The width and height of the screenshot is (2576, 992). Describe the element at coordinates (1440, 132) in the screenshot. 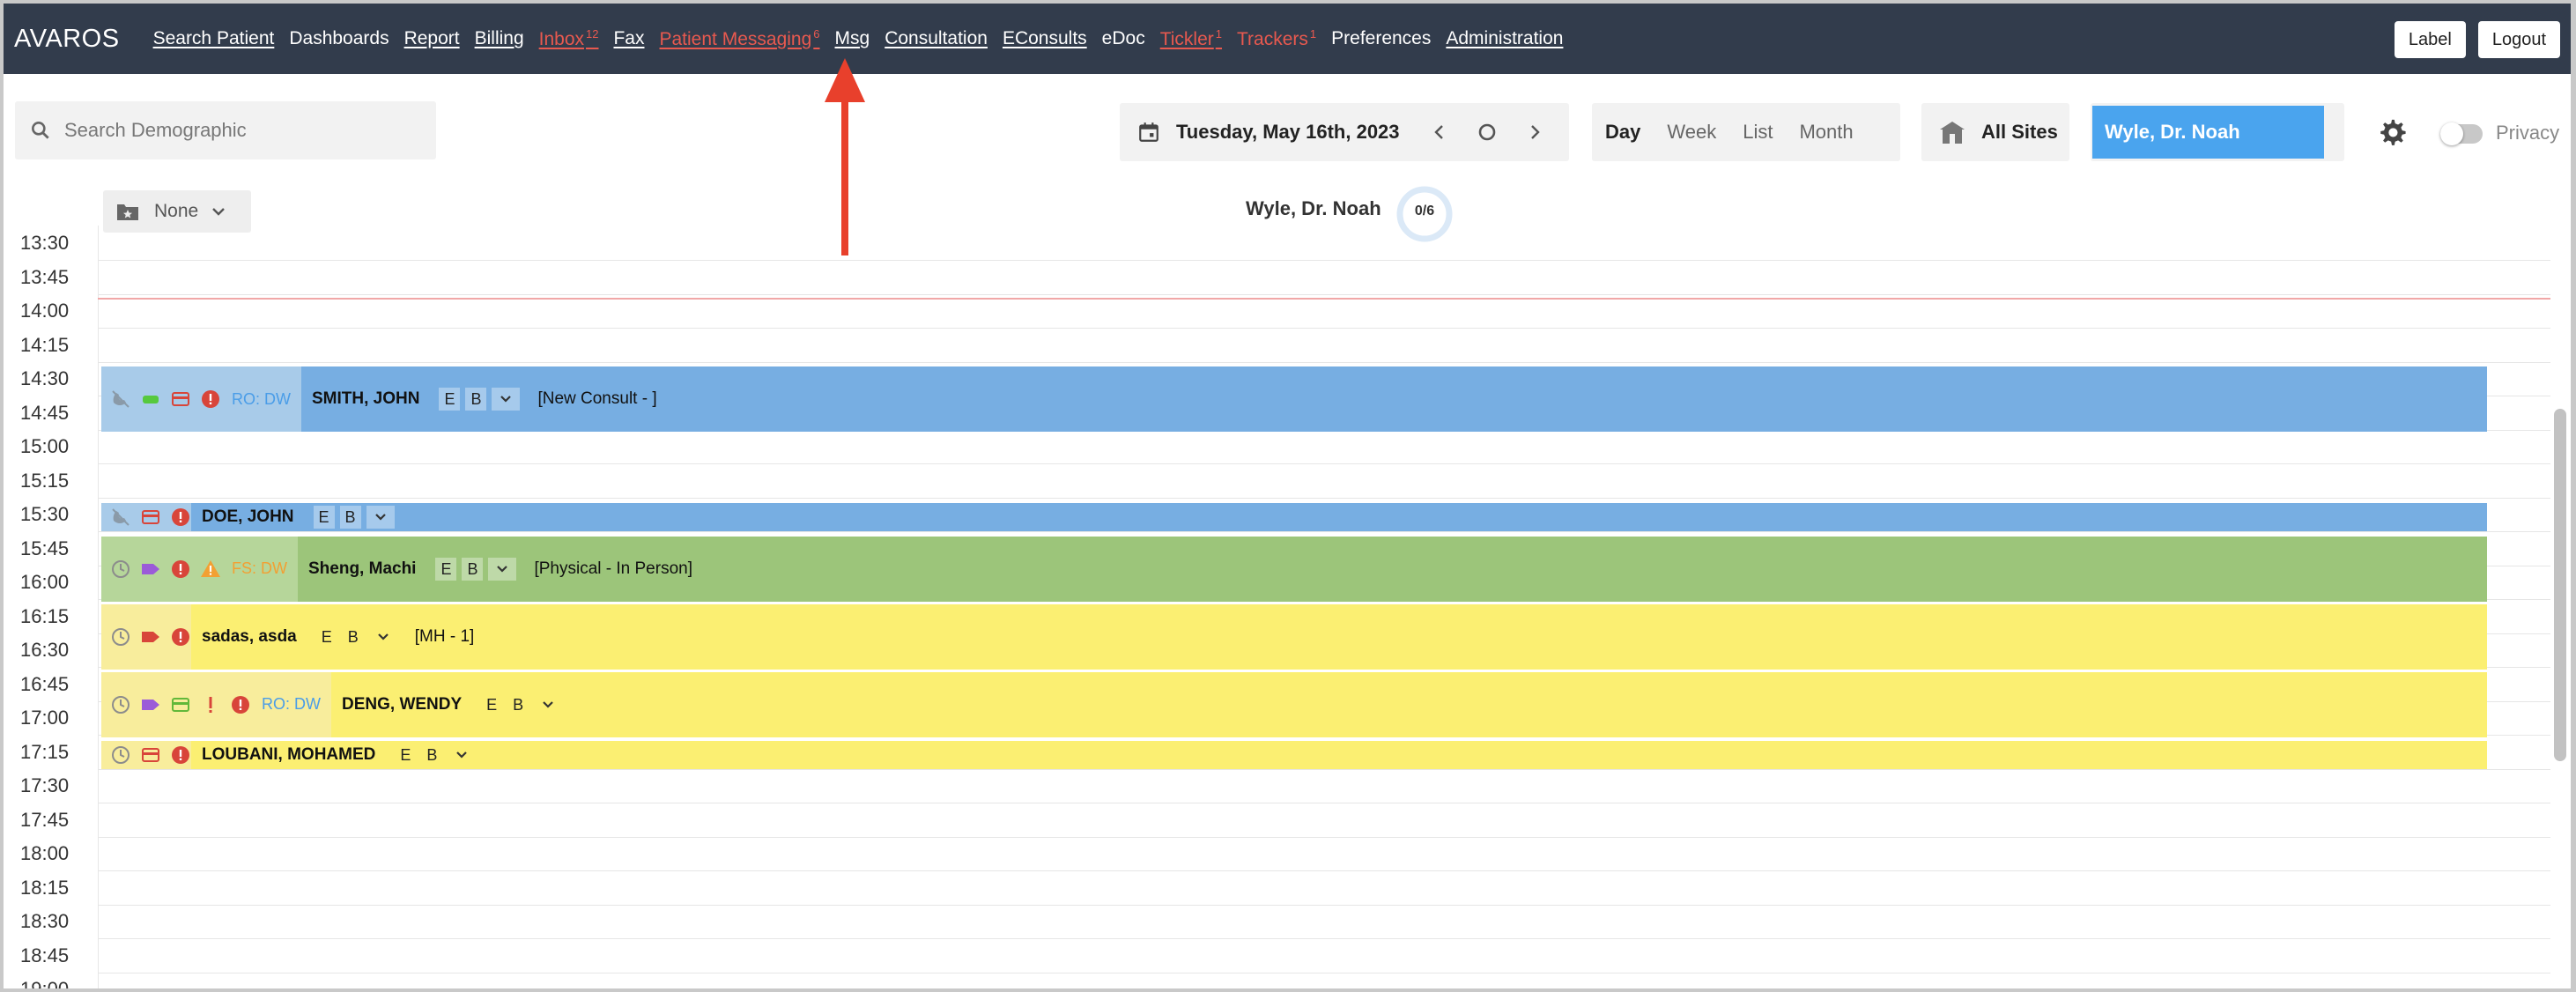

I see `previous-day-button` at that location.